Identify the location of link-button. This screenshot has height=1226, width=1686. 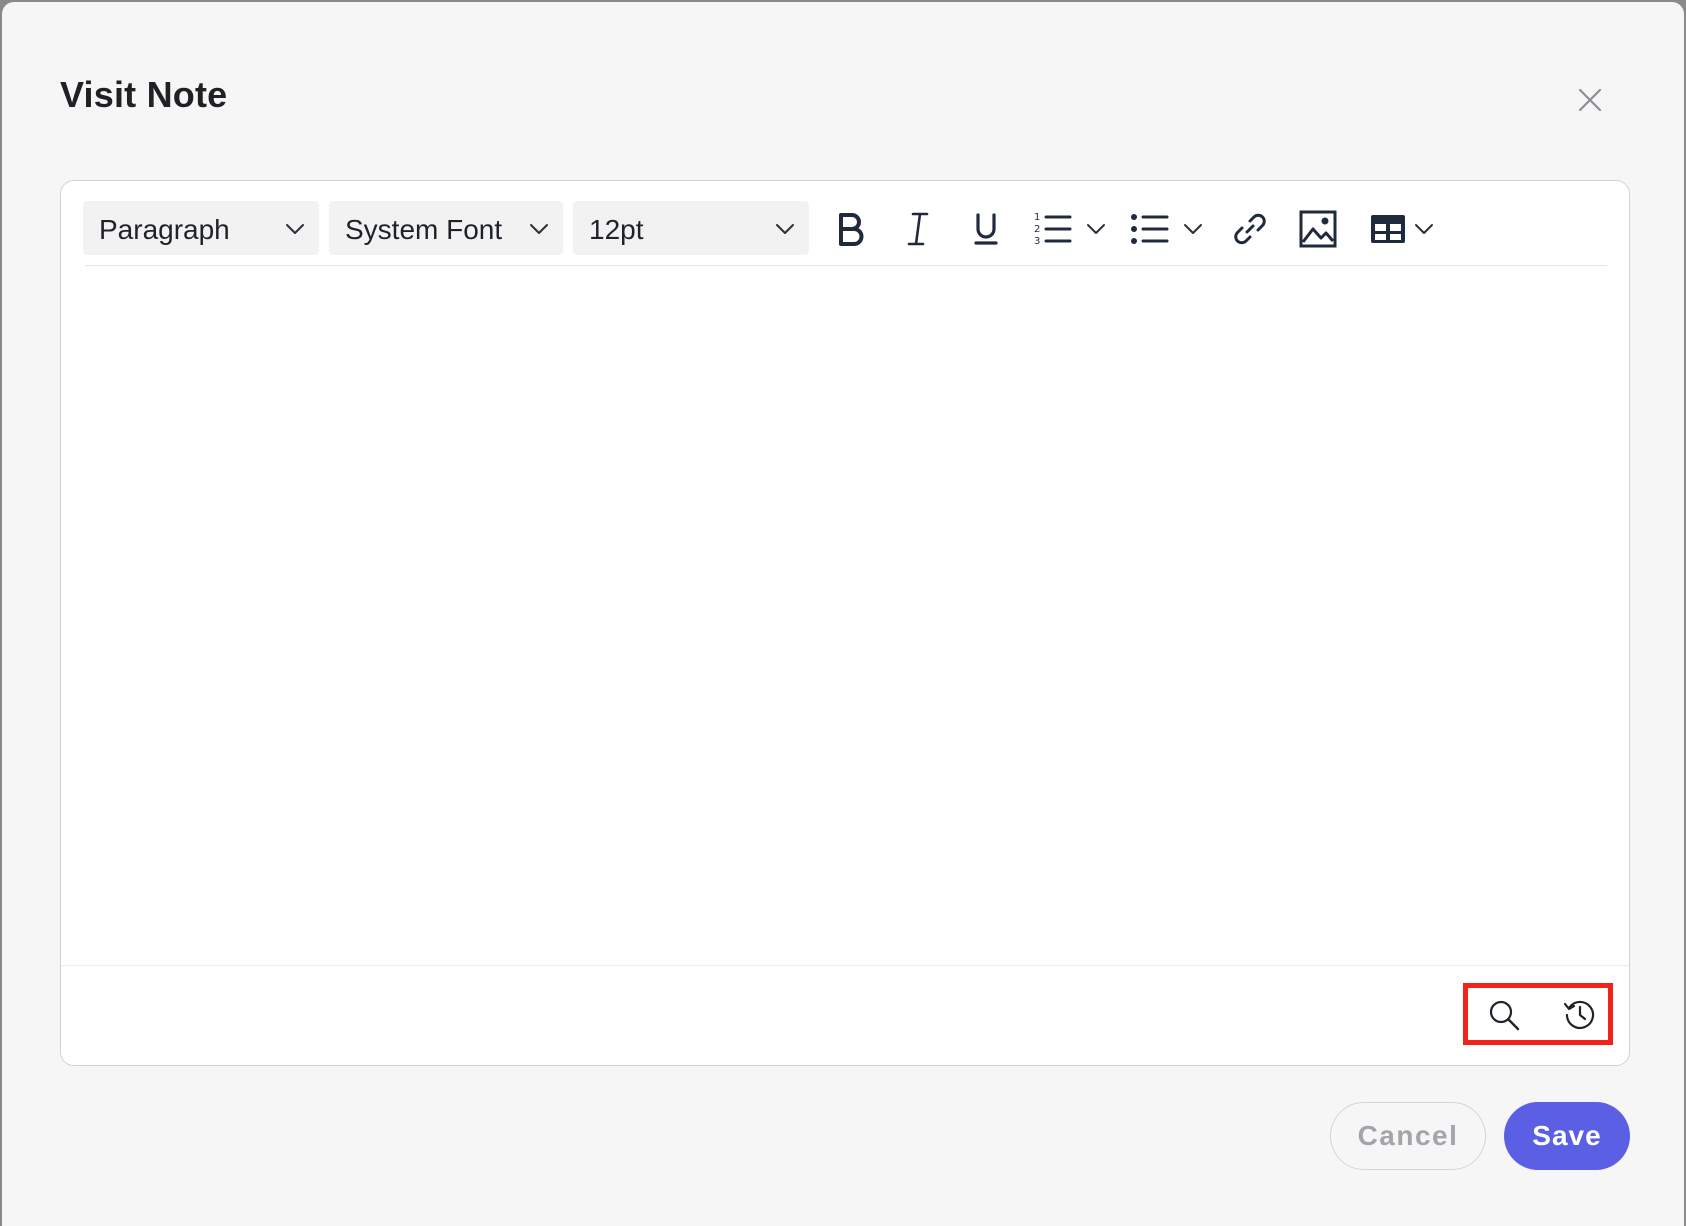
(1250, 229).